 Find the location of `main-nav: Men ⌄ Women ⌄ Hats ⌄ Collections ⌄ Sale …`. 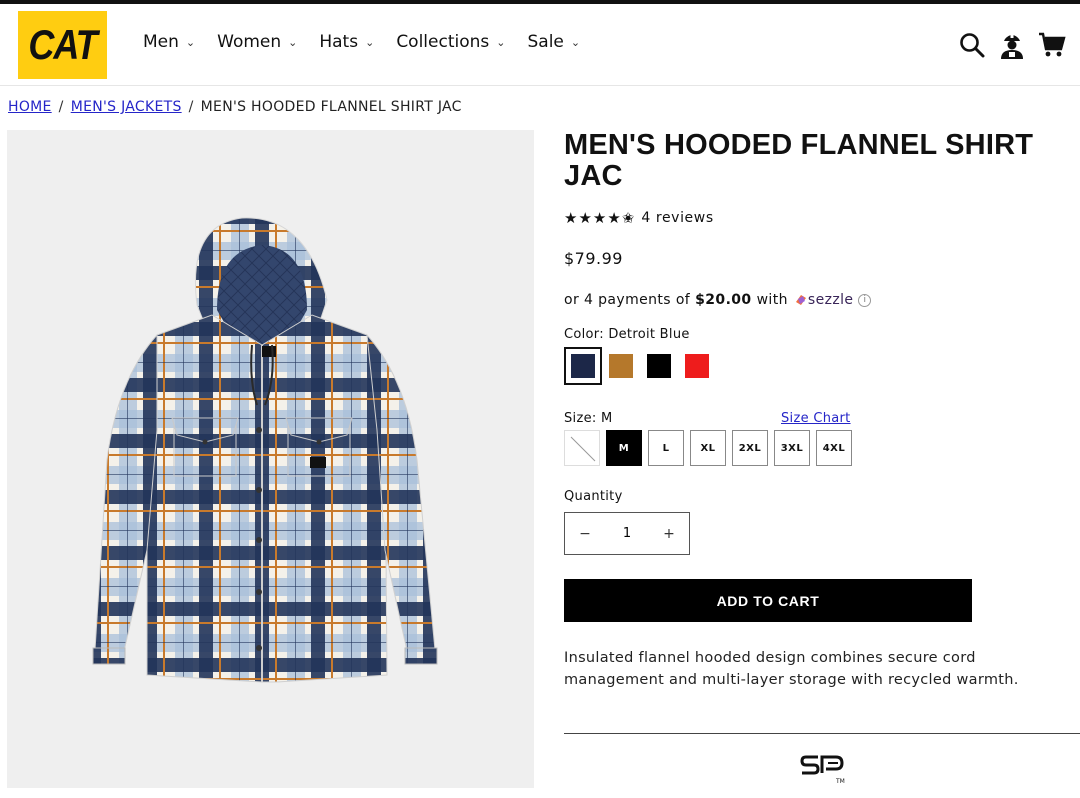

main-nav: Men ⌄ Women ⌄ Hats ⌄ Collections ⌄ Sale … is located at coordinates (372, 42).